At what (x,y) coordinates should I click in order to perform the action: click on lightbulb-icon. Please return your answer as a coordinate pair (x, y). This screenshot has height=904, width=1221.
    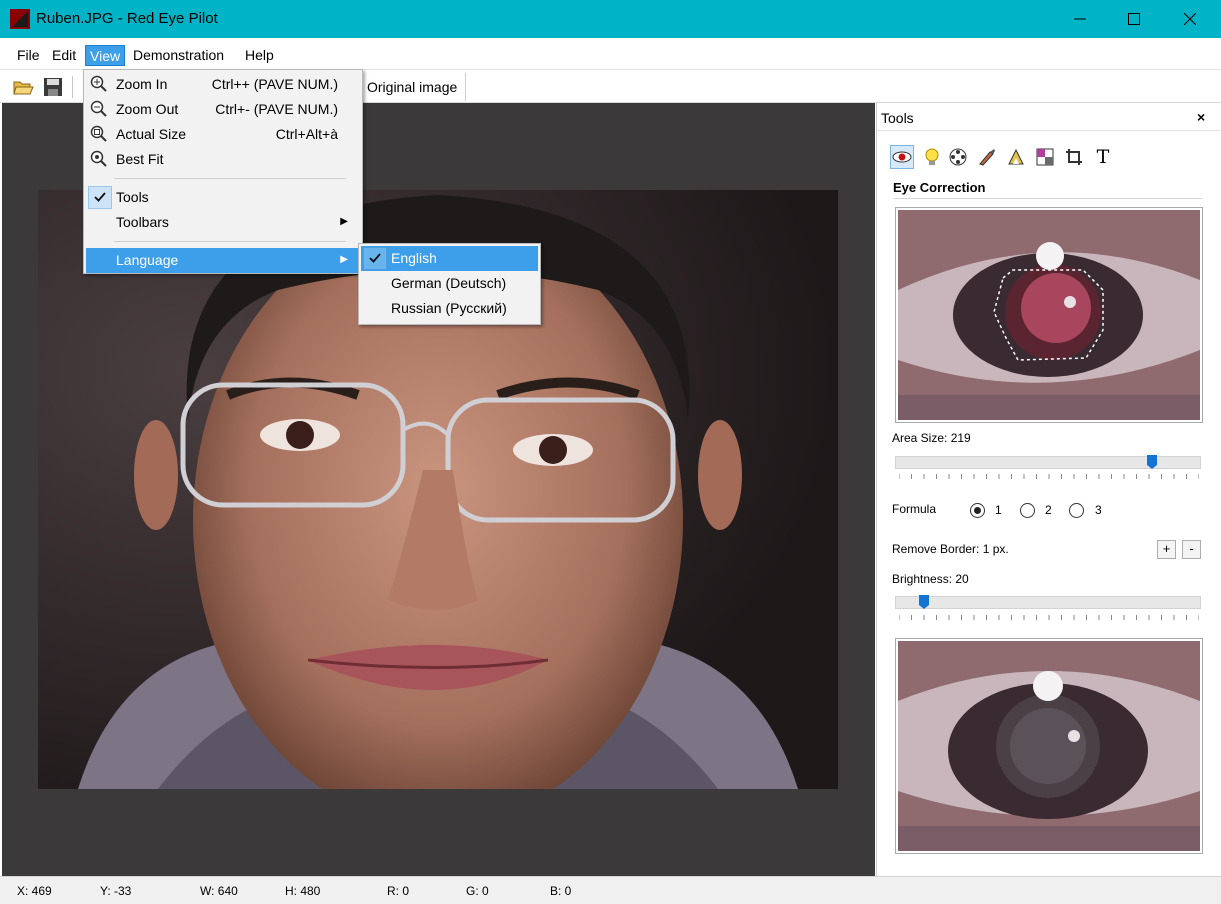
    Looking at the image, I should click on (932, 157).